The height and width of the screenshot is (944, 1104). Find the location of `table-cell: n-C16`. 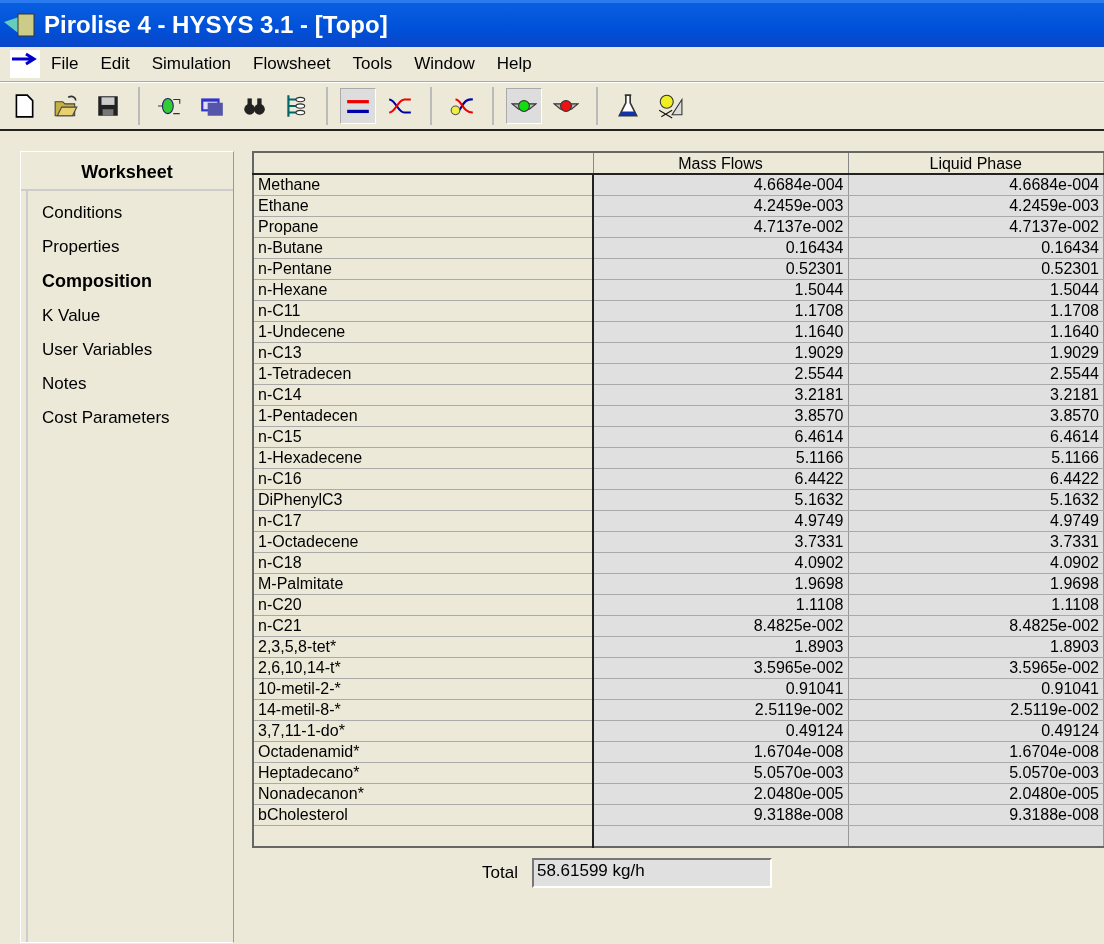

table-cell: n-C16 is located at coordinates (423, 479).